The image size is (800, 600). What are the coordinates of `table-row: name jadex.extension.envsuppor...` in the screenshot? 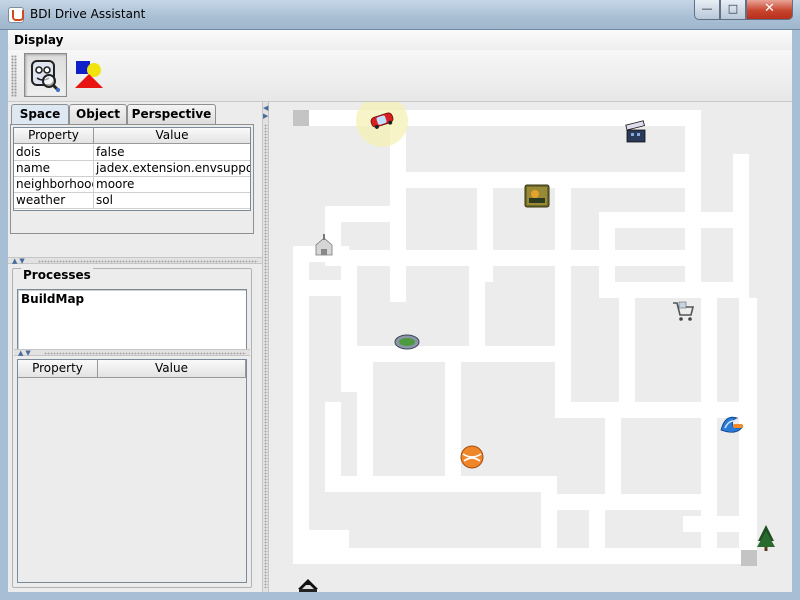 It's located at (132, 169).